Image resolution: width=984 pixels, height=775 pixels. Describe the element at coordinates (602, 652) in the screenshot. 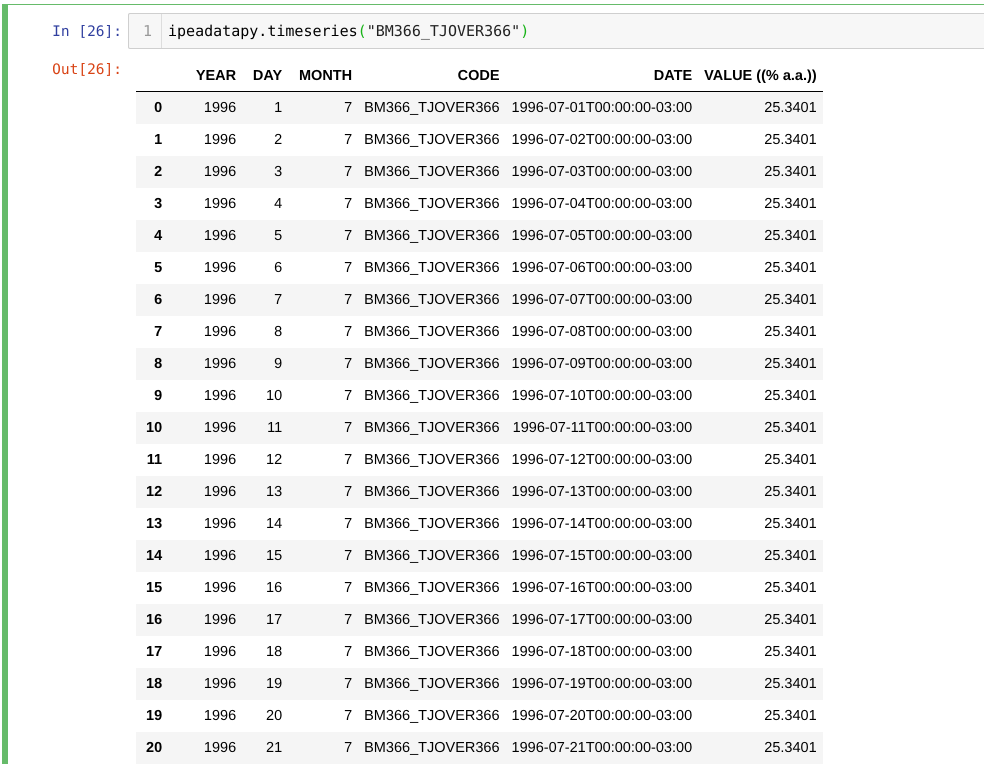

I see `table-cell: 1996-07-18T00:00:00-03:00` at that location.